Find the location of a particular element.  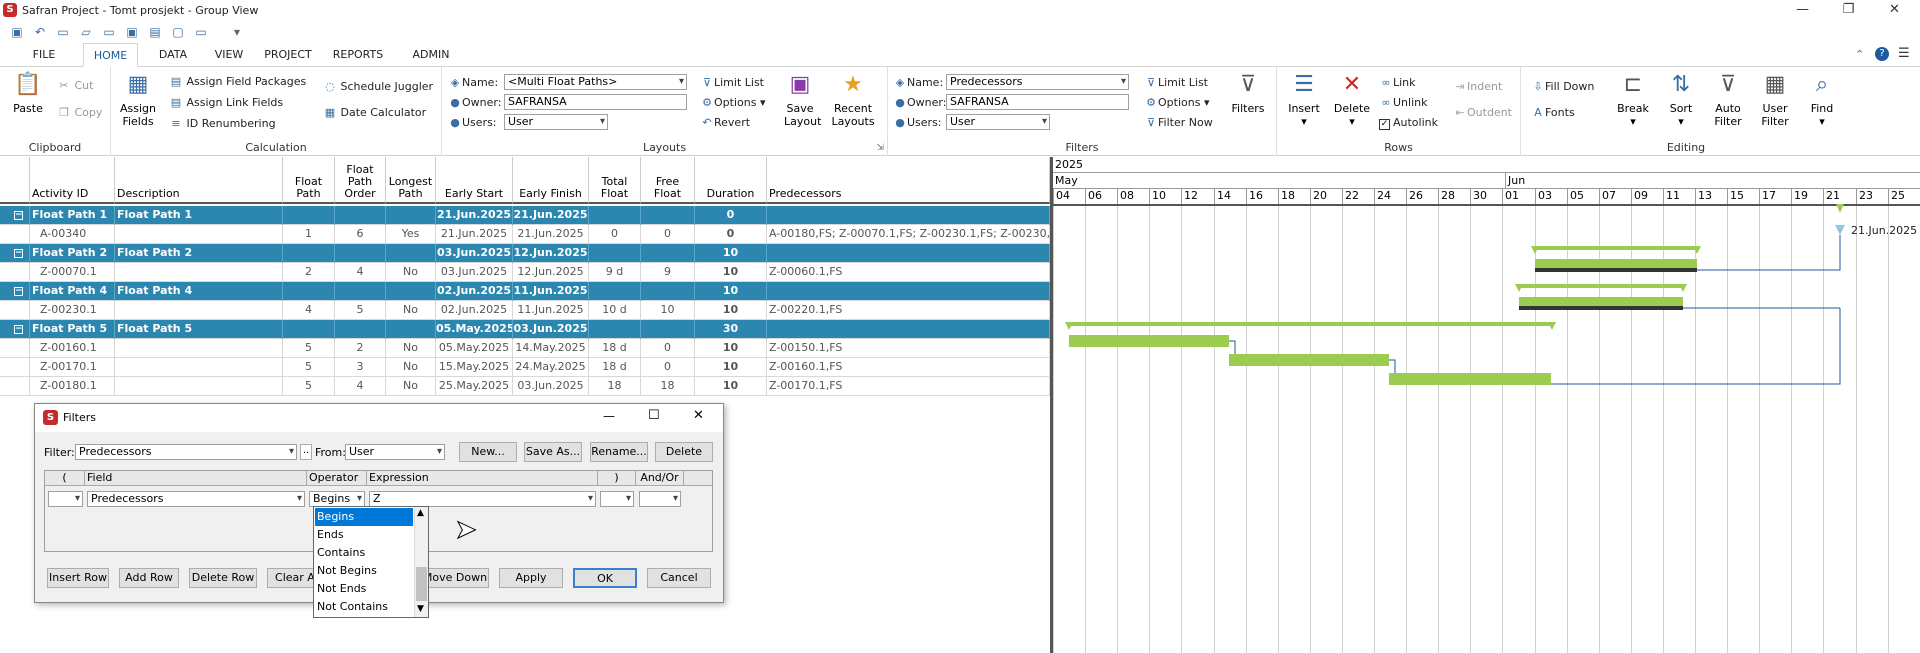

new-folder-icon: ▭ is located at coordinates (63, 32).